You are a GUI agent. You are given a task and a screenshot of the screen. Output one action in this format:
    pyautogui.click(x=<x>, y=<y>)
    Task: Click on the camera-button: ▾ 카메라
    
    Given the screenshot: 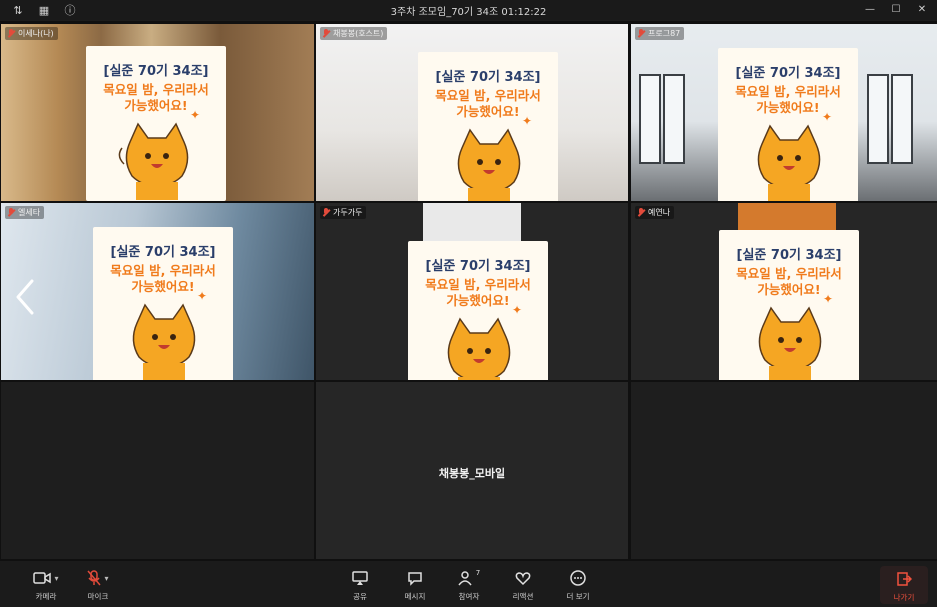 What is the action you would take?
    pyautogui.click(x=46, y=585)
    